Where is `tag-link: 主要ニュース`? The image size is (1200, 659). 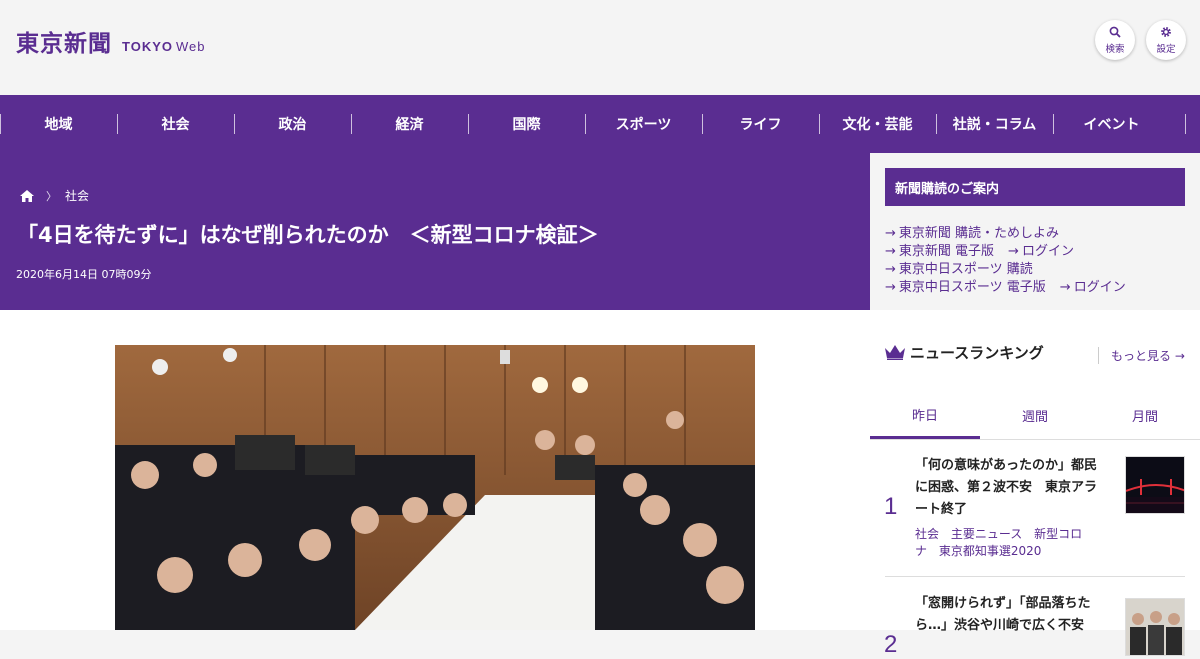
tag-link: 主要ニュース is located at coordinates (986, 534).